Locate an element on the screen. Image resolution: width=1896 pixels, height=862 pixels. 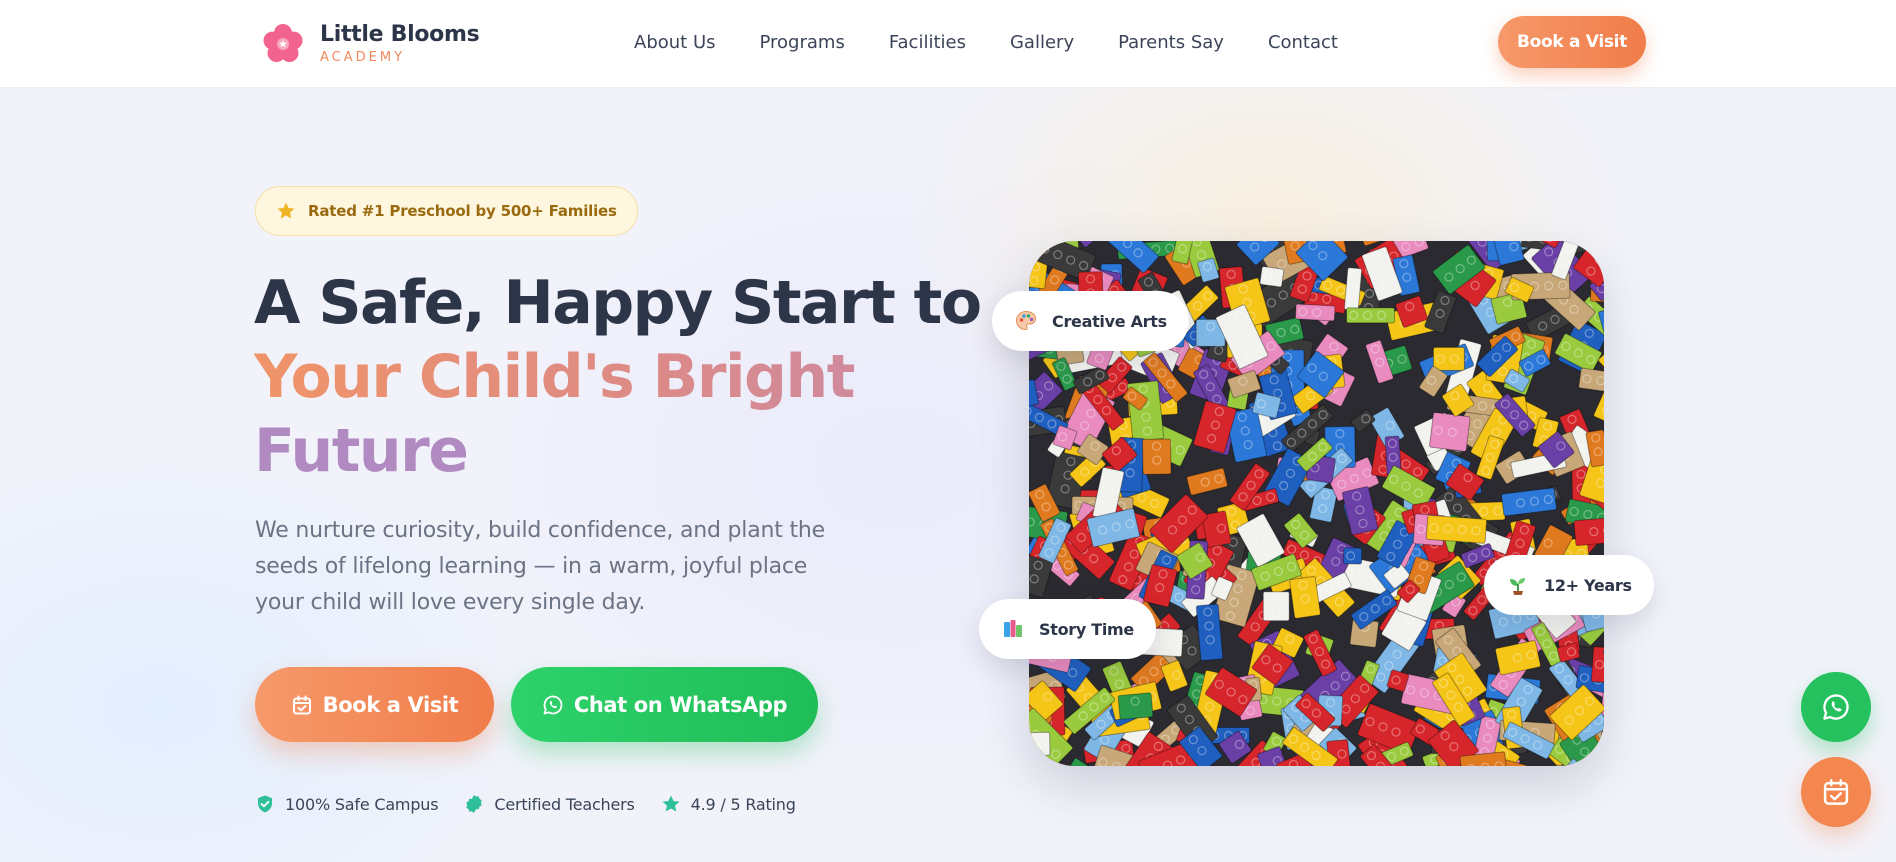
shield-check-icon is located at coordinates (265, 804).